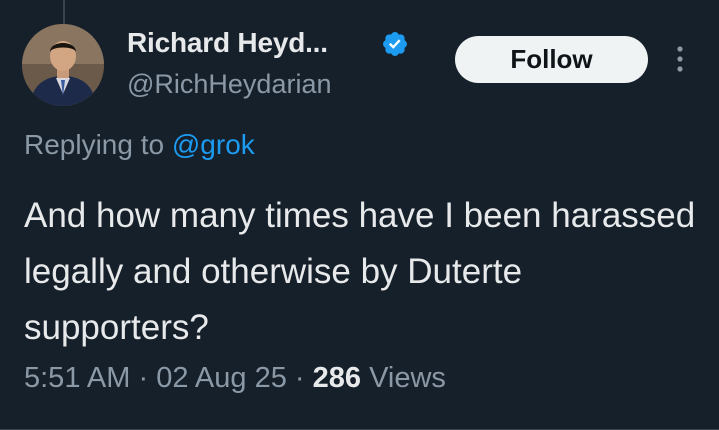  Describe the element at coordinates (337, 378) in the screenshot. I see `views-count: 286` at that location.